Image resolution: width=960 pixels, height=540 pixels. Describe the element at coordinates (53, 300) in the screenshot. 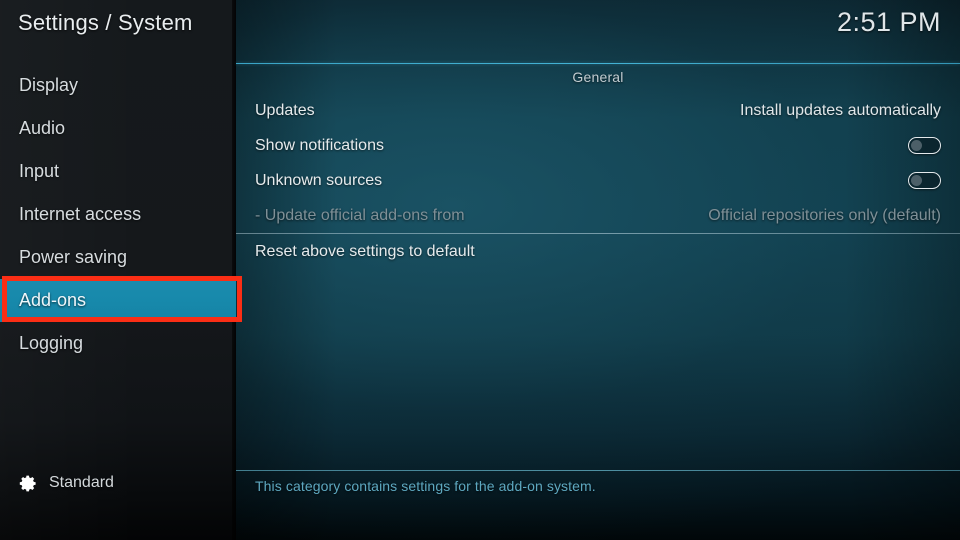

I see `sidebar-item-label: Add-ons` at that location.